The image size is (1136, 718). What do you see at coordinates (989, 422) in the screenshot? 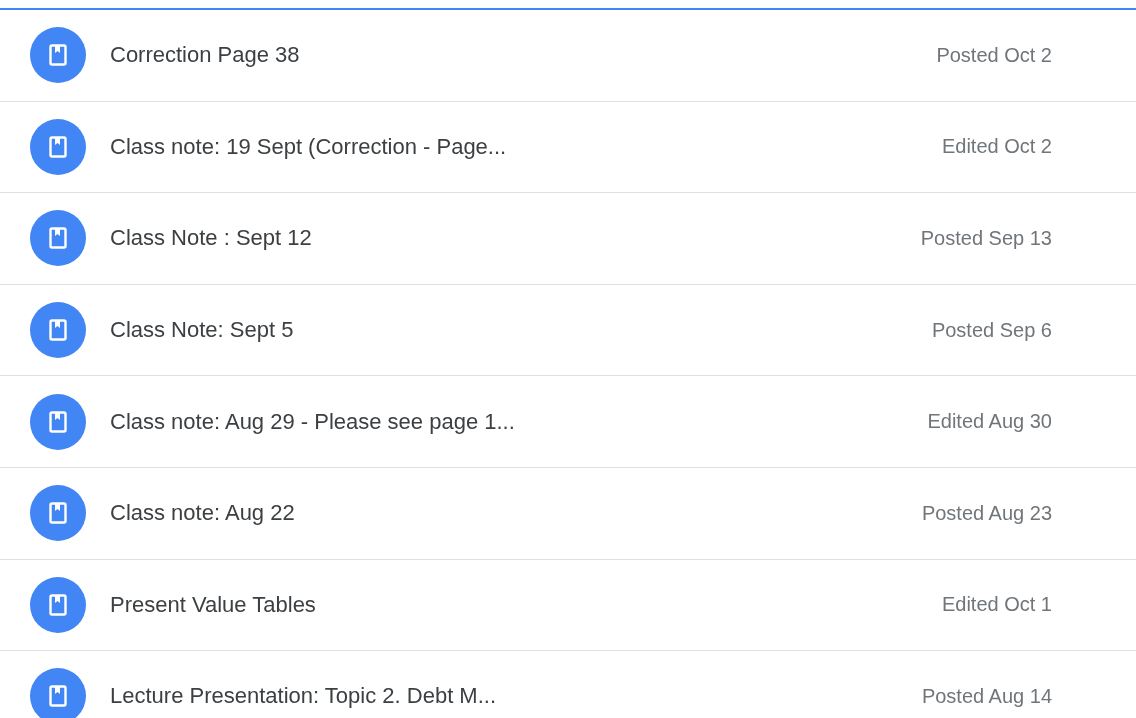
I see `posted-date: Edited Aug 30` at bounding box center [989, 422].